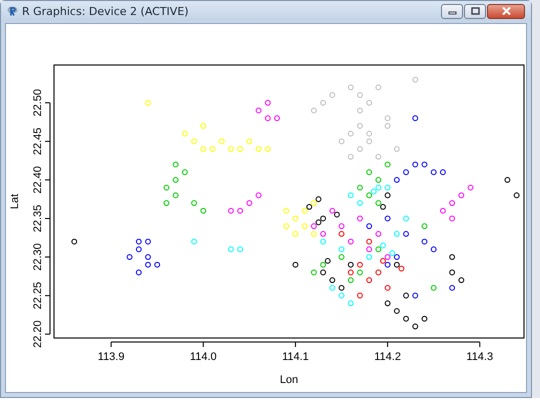 The image size is (540, 404). Describe the element at coordinates (295, 357) in the screenshot. I see `x-tick-label: 114.1` at that location.